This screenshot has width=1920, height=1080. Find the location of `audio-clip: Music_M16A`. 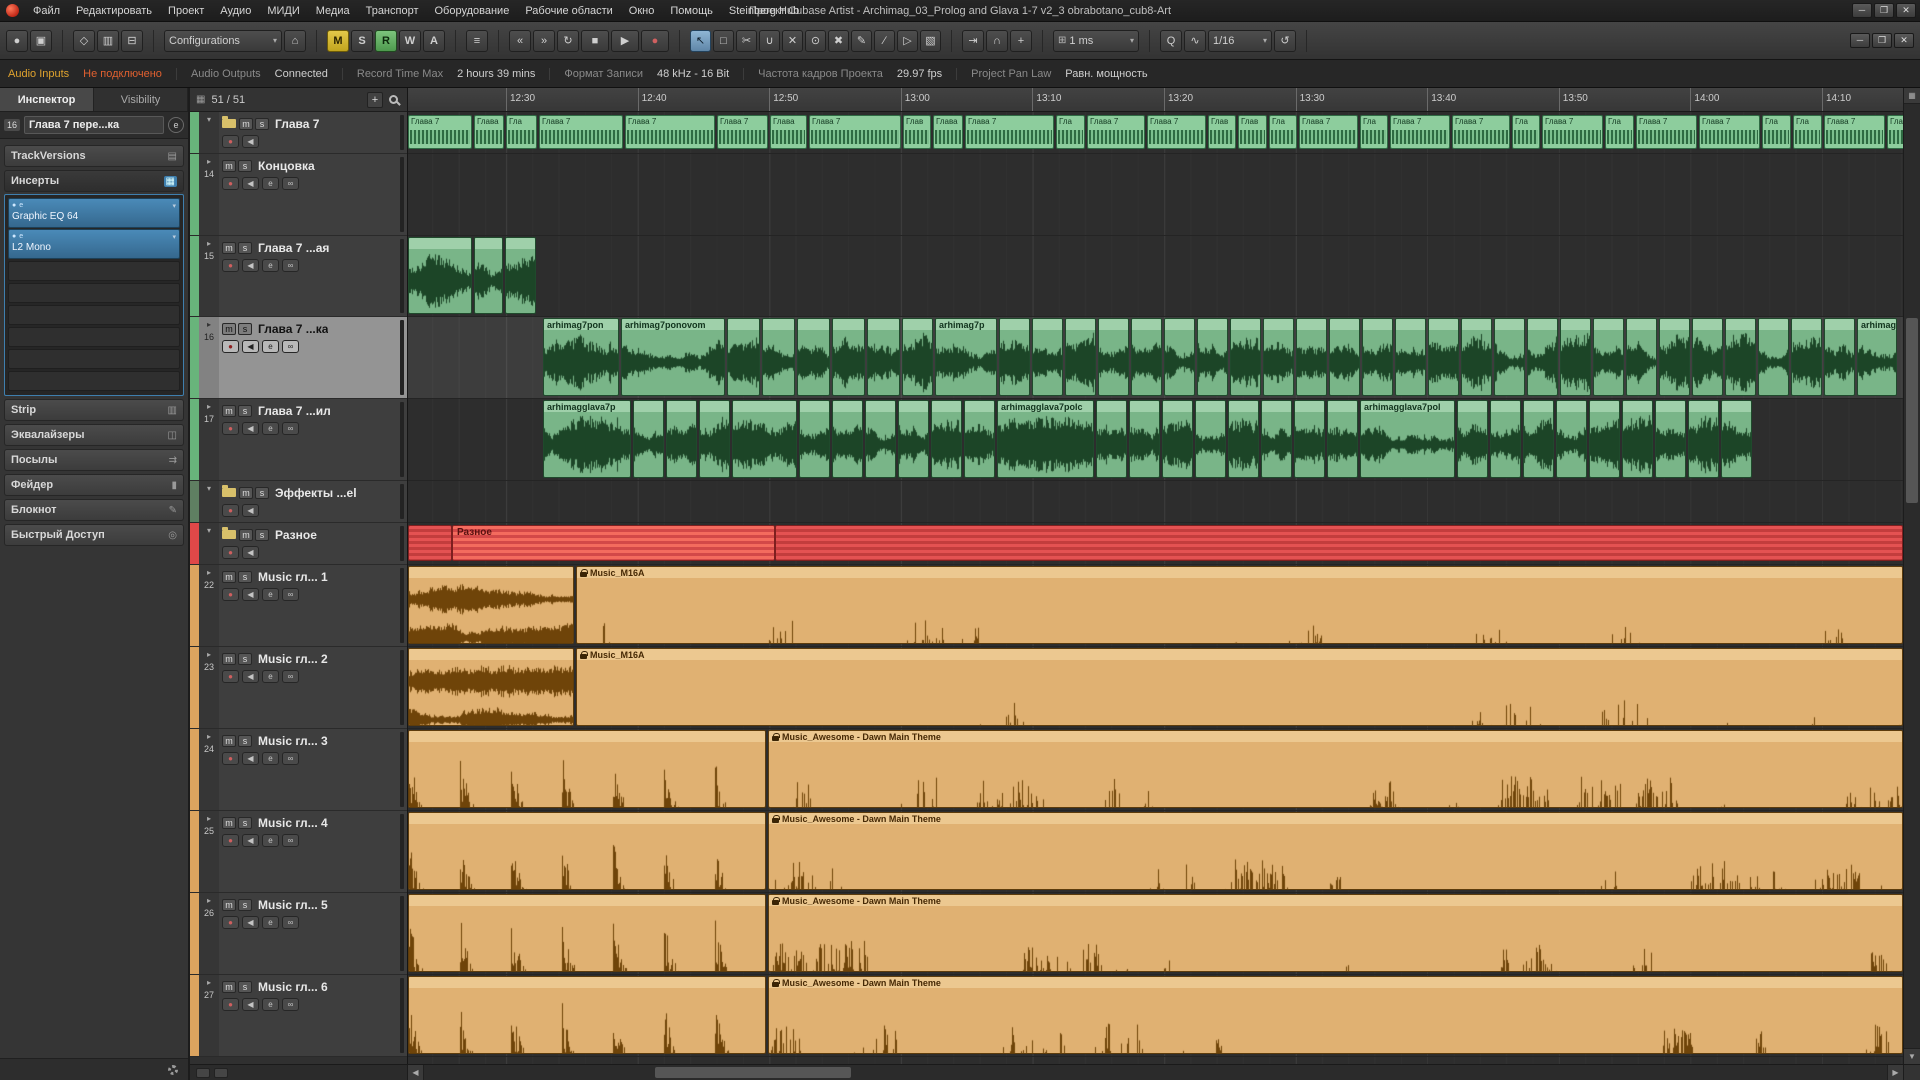

audio-clip: Music_M16A is located at coordinates (1239, 687).